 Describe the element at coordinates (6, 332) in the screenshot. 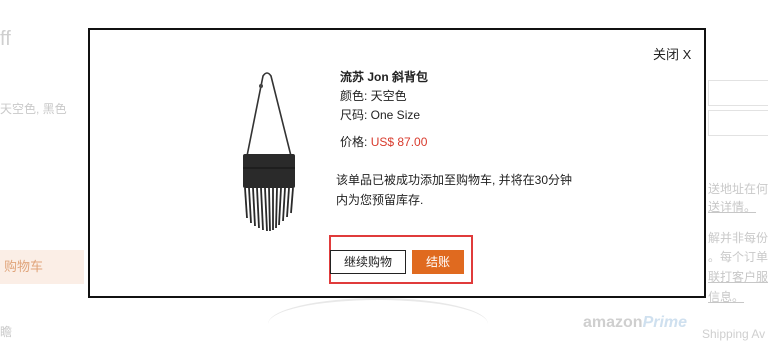

I see `bg-side-fragment: 瞻` at that location.